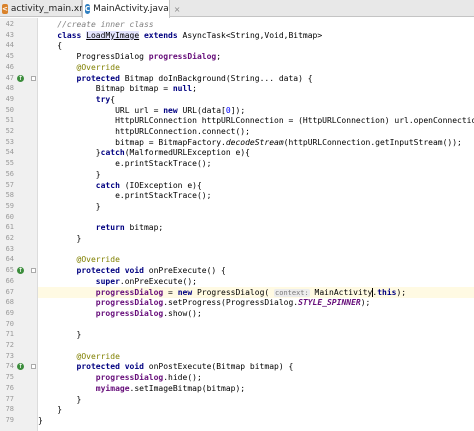 This screenshot has width=474, height=431. Describe the element at coordinates (9, 120) in the screenshot. I see `line-number: 51` at that location.